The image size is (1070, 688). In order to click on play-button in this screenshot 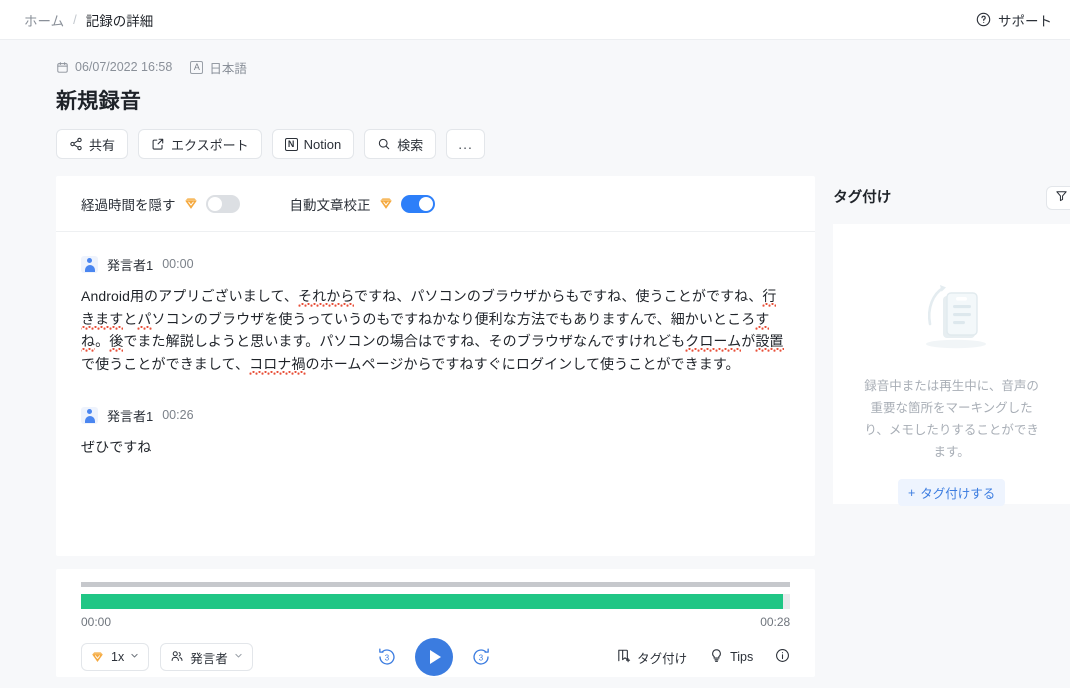, I will do `click(434, 657)`.